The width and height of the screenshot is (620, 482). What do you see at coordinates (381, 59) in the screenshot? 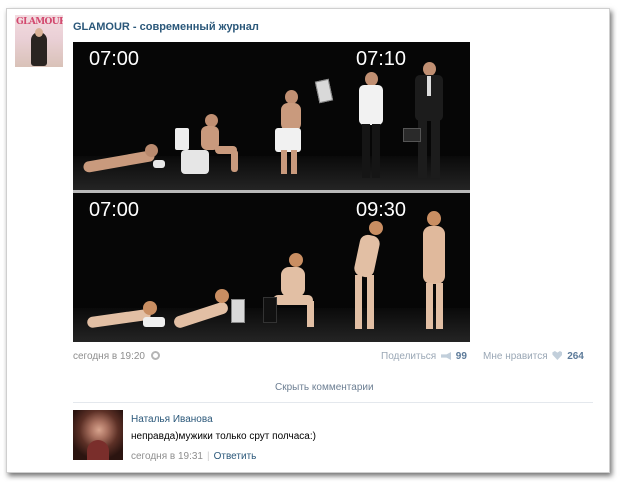
I see `time-label-end: 07:10` at bounding box center [381, 59].